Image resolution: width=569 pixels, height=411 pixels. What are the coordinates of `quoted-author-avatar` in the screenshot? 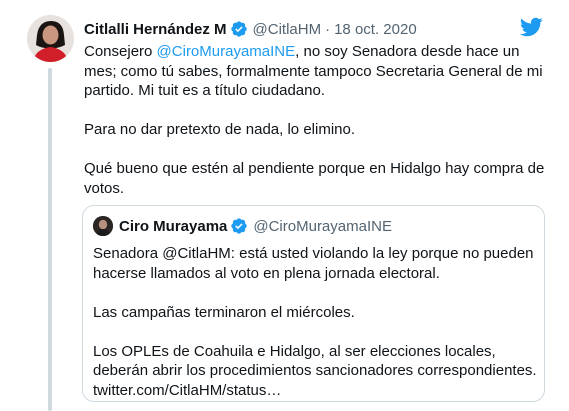 It's located at (103, 226).